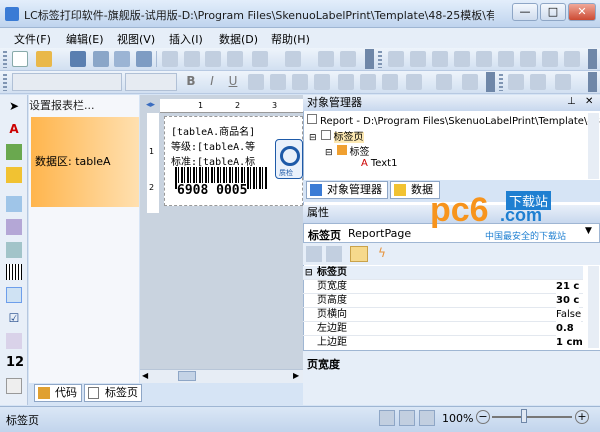 The image size is (600, 432). What do you see at coordinates (528, 59) in the screenshot?
I see `same-width-icon` at bounding box center [528, 59].